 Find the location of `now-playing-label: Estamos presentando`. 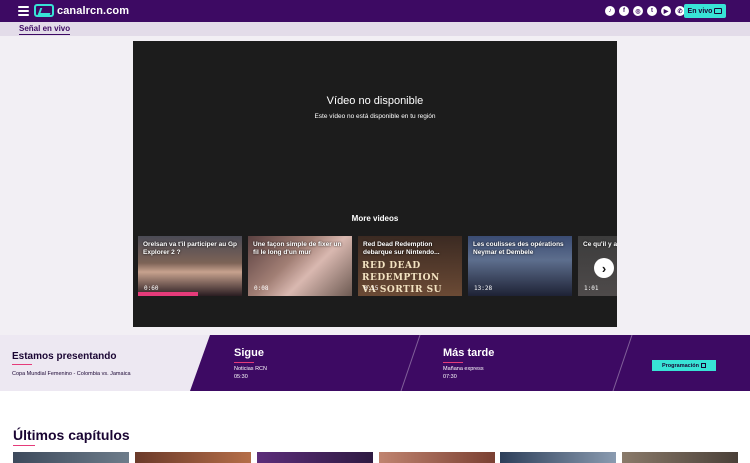

now-playing-label: Estamos presentando is located at coordinates (64, 356).